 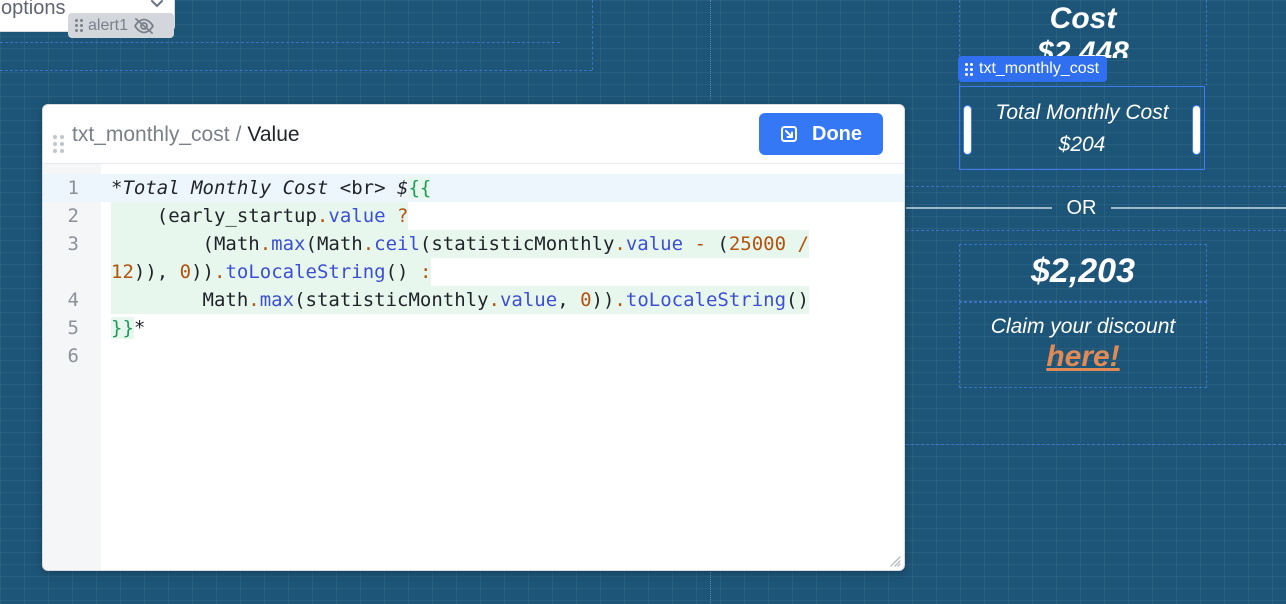 What do you see at coordinates (73, 244) in the screenshot?
I see `line-number: 3` at bounding box center [73, 244].